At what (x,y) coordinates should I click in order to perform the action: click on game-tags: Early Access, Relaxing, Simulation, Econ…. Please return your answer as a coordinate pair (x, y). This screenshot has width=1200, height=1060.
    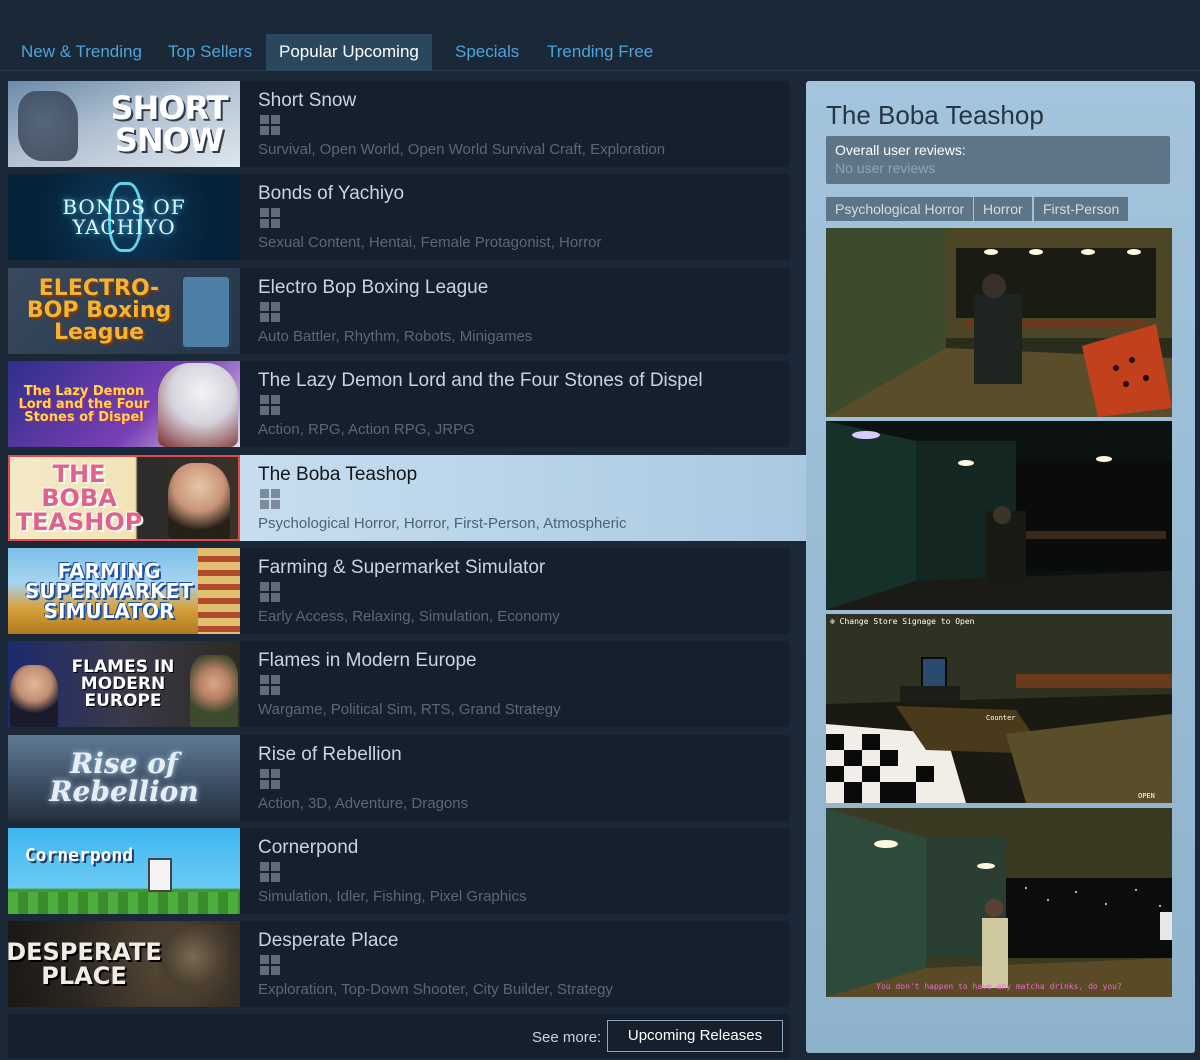
    Looking at the image, I should click on (409, 616).